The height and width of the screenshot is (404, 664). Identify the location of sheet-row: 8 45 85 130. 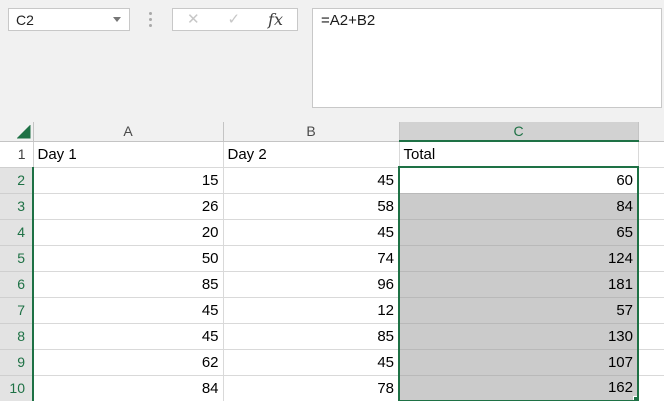
(332, 336).